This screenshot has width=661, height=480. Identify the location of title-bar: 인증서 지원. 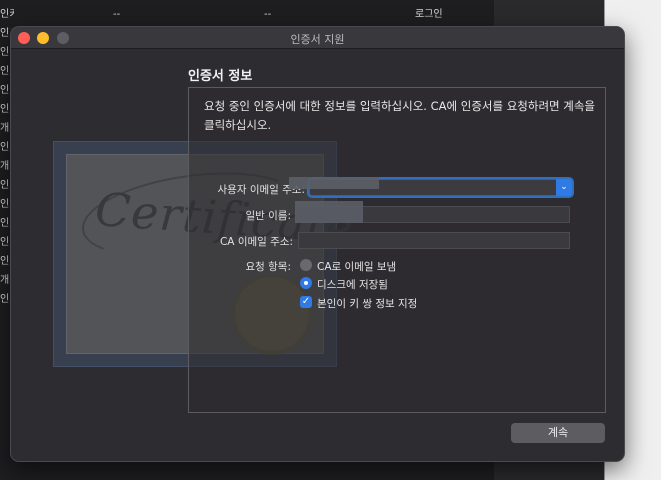
(317, 38).